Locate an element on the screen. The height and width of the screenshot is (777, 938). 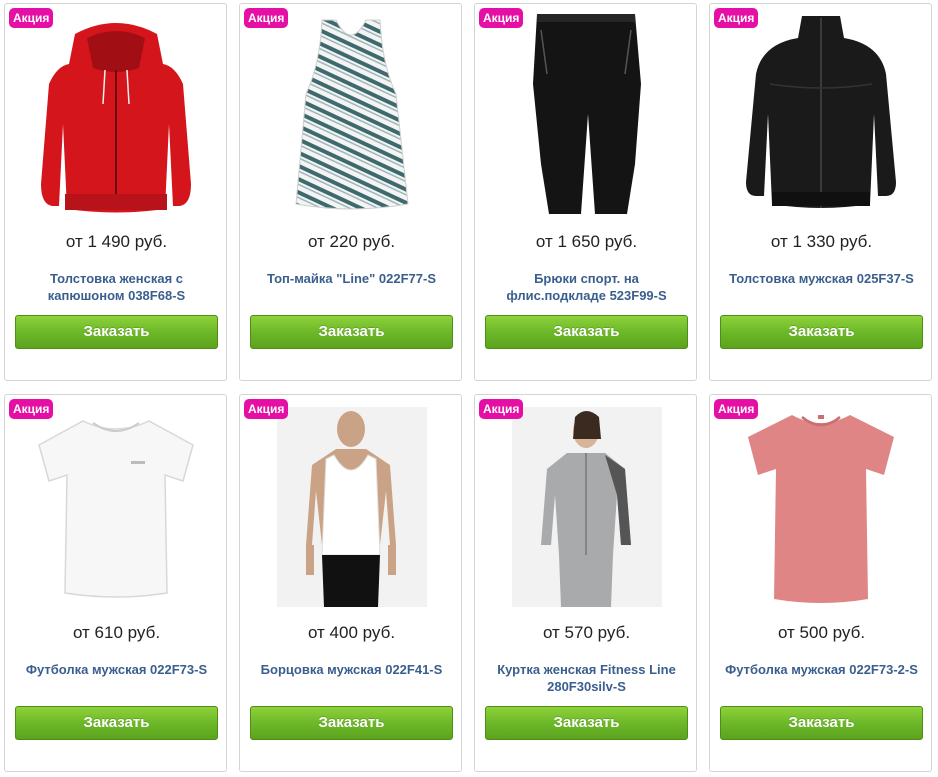
product-price: от 1 490 руб. is located at coordinates (116, 241).